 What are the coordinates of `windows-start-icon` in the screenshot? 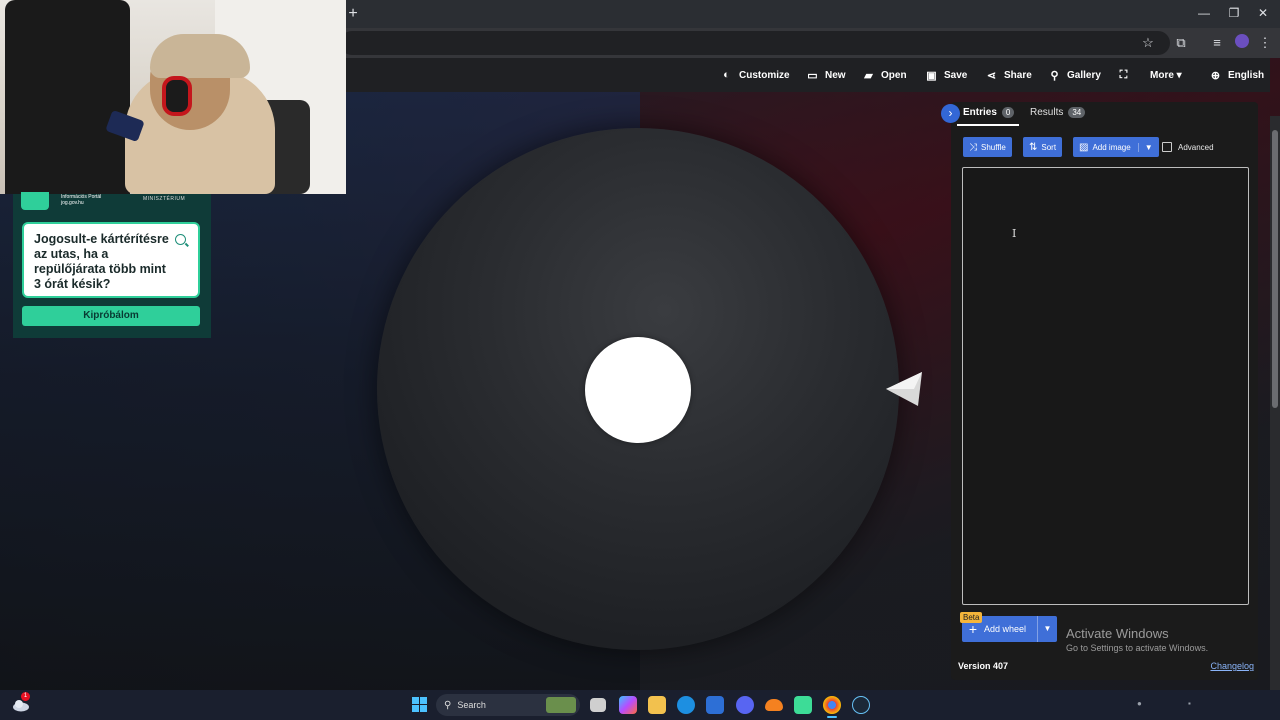 It's located at (419, 704).